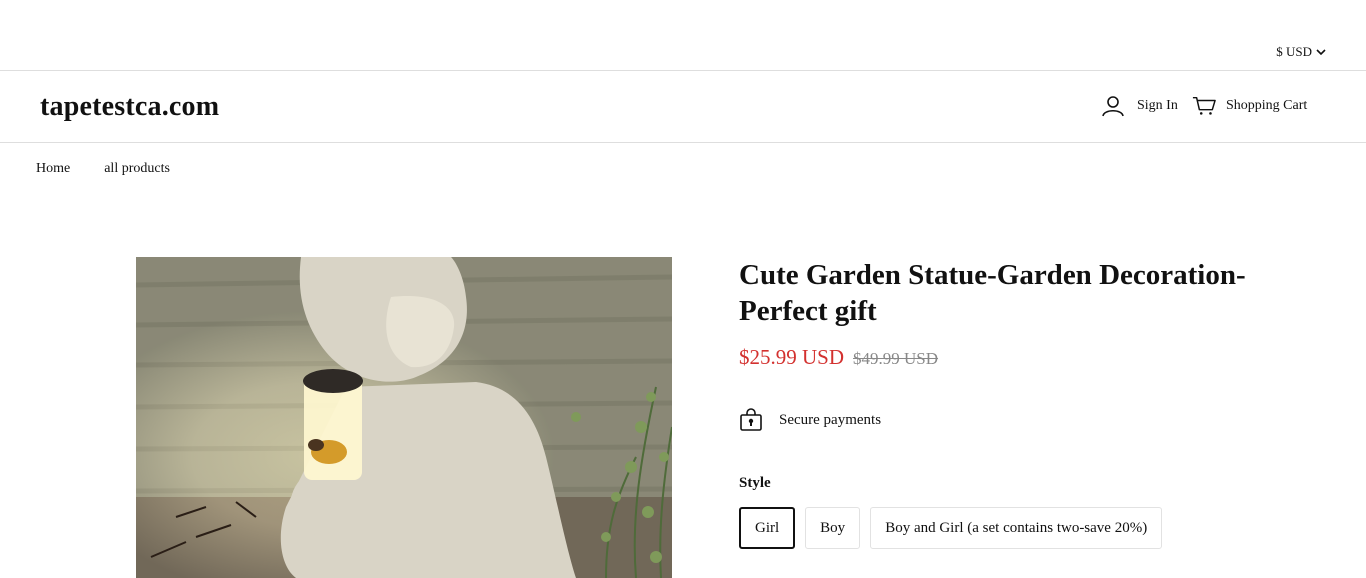 This screenshot has width=1366, height=578. I want to click on sign-in-link: Sign In, so click(1139, 106).